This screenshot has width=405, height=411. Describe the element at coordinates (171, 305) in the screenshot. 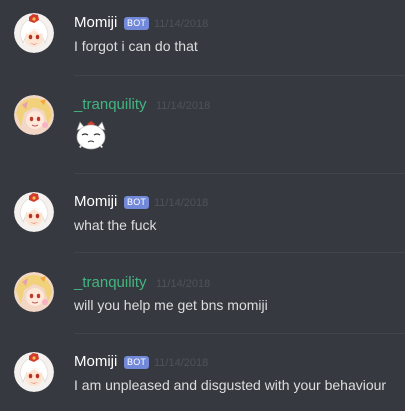

I see `message-text: will you help me get bns momiji` at that location.